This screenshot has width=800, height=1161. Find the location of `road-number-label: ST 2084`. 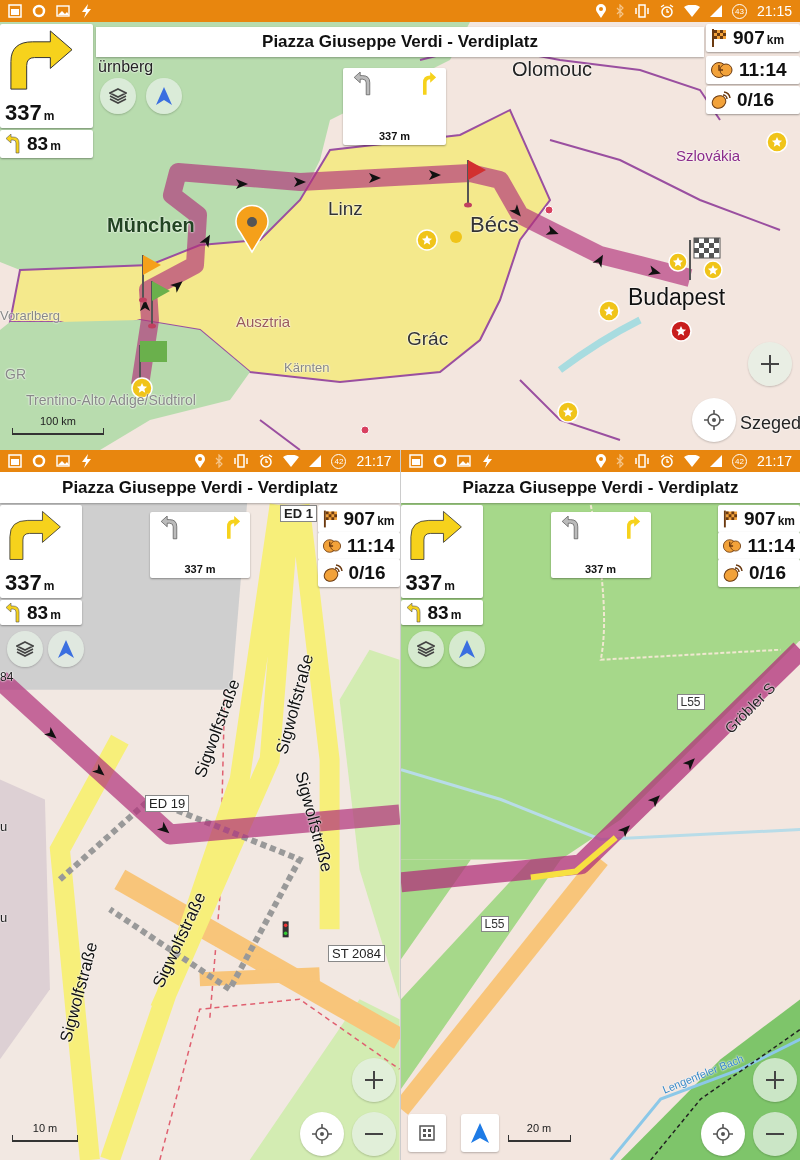

road-number-label: ST 2084 is located at coordinates (356, 953).